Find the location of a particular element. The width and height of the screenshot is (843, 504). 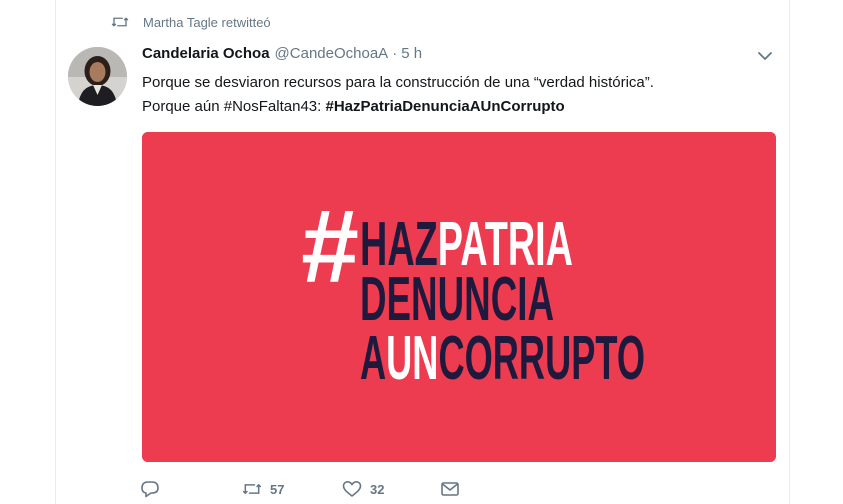

envelope-icon is located at coordinates (450, 489).